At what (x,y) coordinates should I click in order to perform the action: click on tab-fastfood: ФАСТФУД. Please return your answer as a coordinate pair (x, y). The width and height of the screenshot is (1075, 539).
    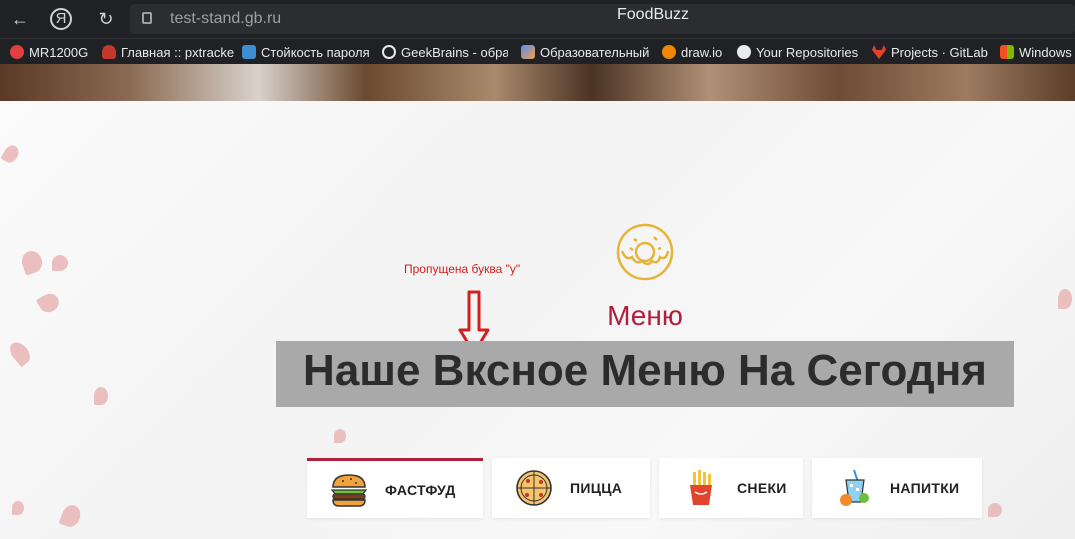
    Looking at the image, I should click on (395, 488).